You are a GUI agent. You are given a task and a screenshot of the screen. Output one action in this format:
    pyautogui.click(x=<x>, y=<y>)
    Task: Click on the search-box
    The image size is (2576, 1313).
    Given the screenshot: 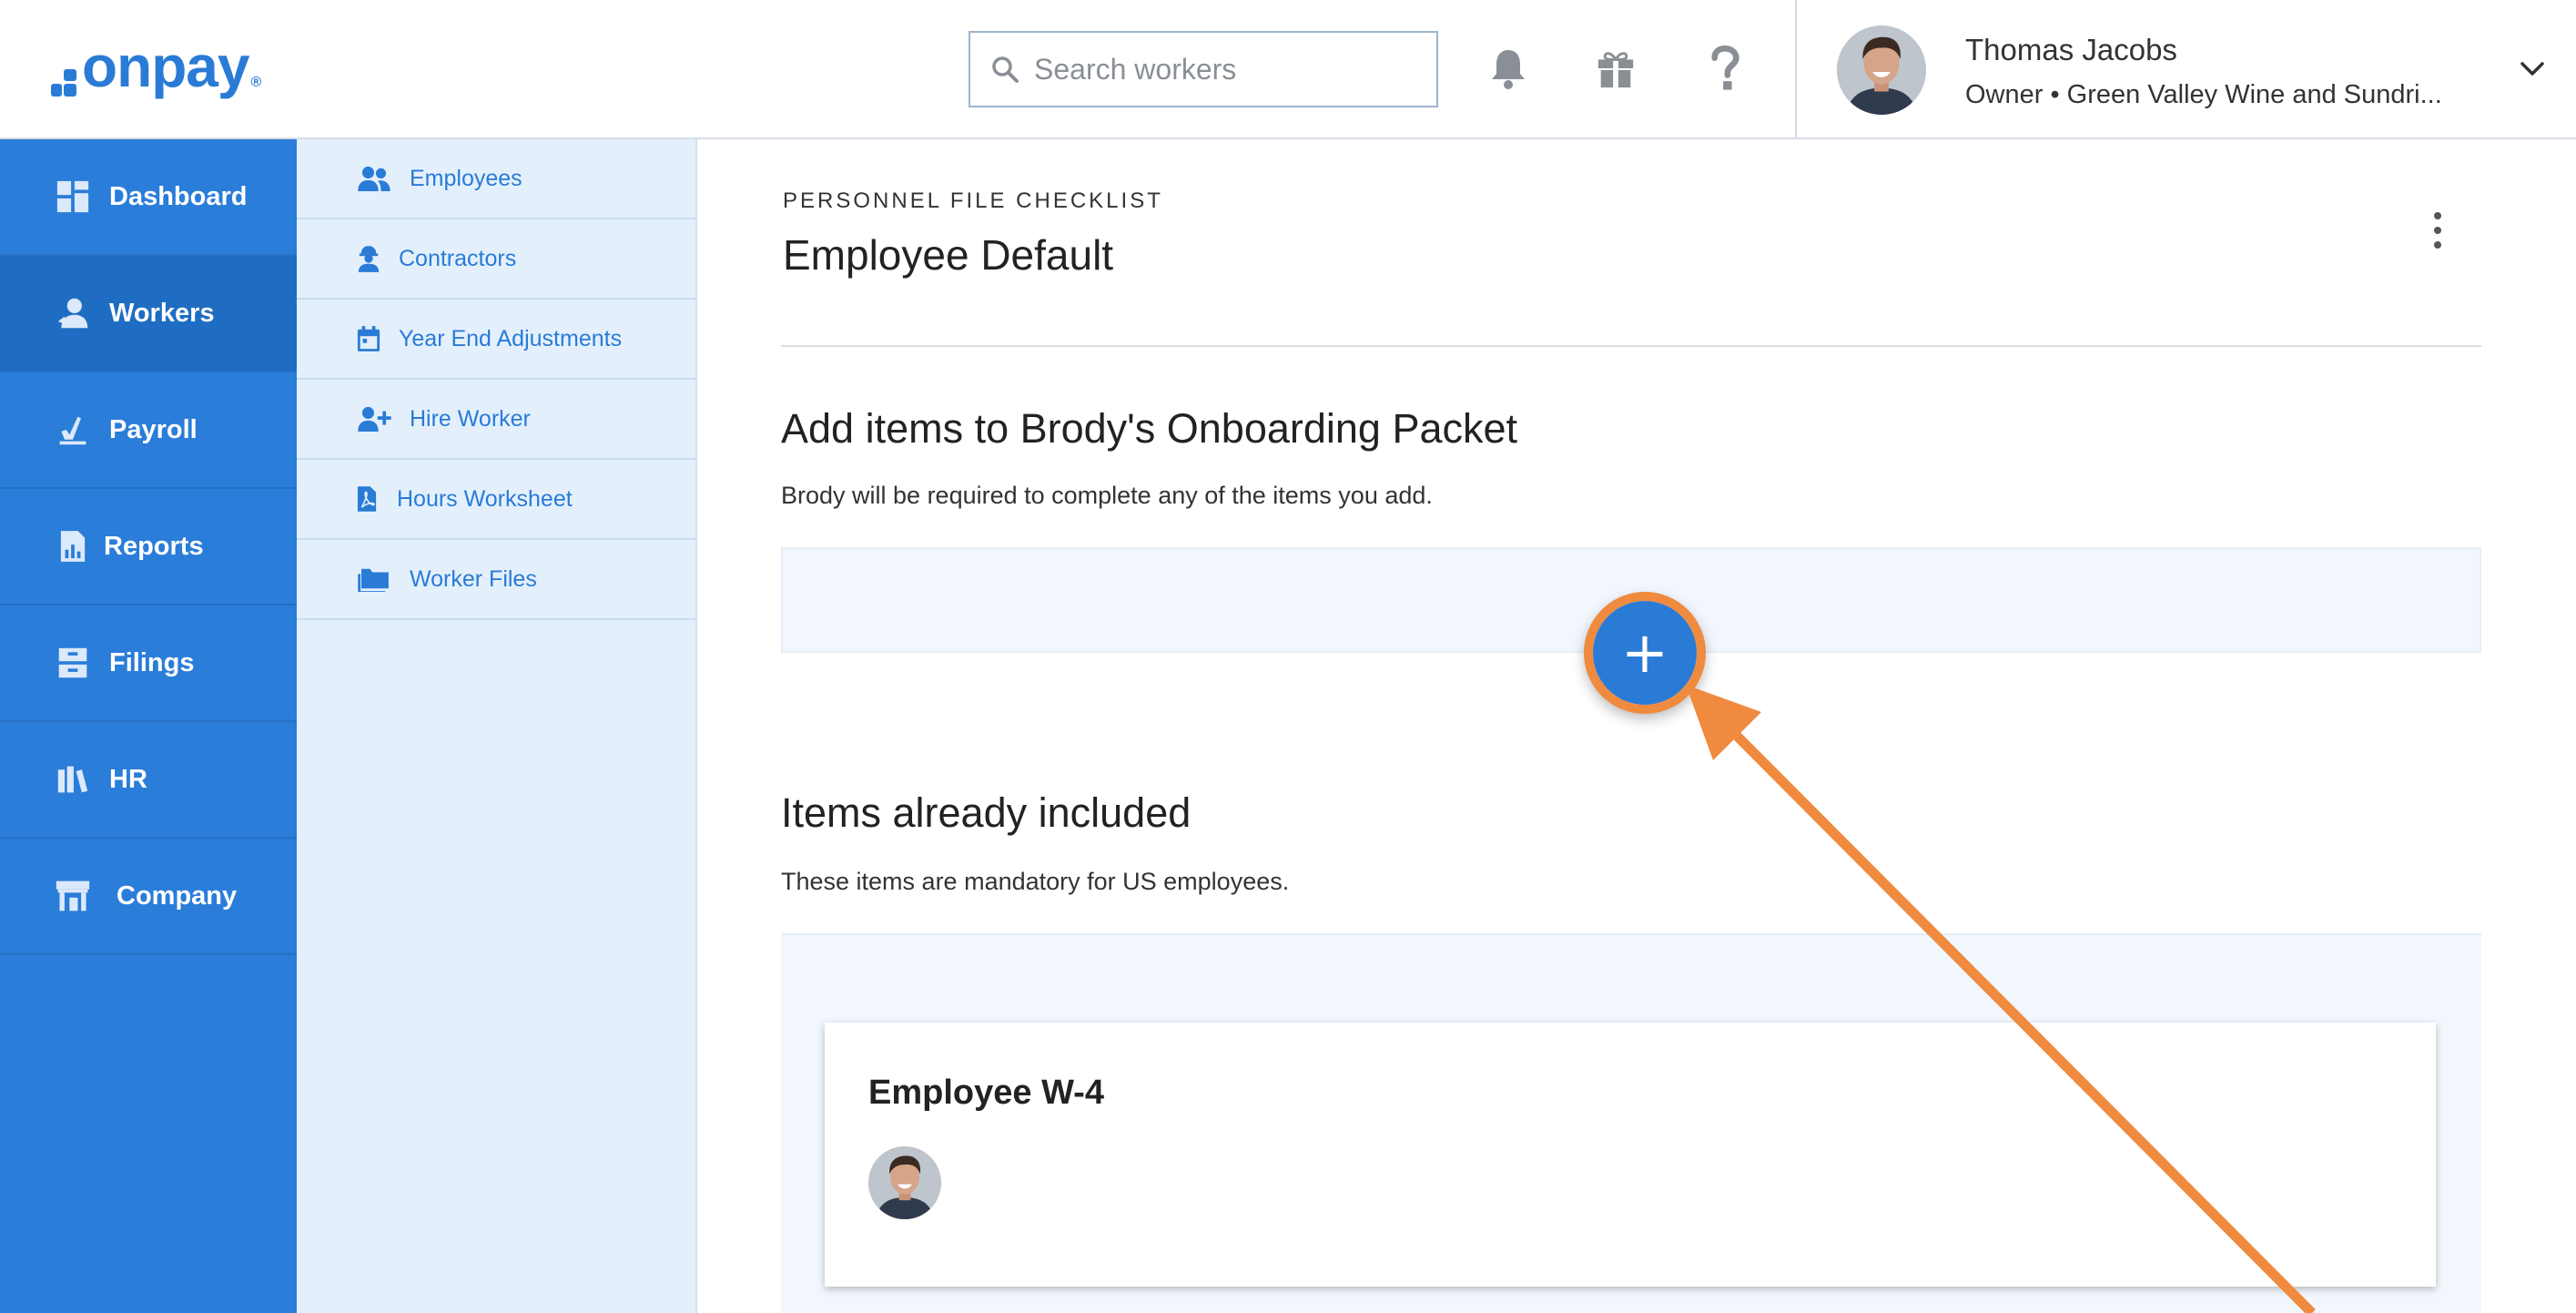 What is the action you would take?
    pyautogui.click(x=1203, y=69)
    